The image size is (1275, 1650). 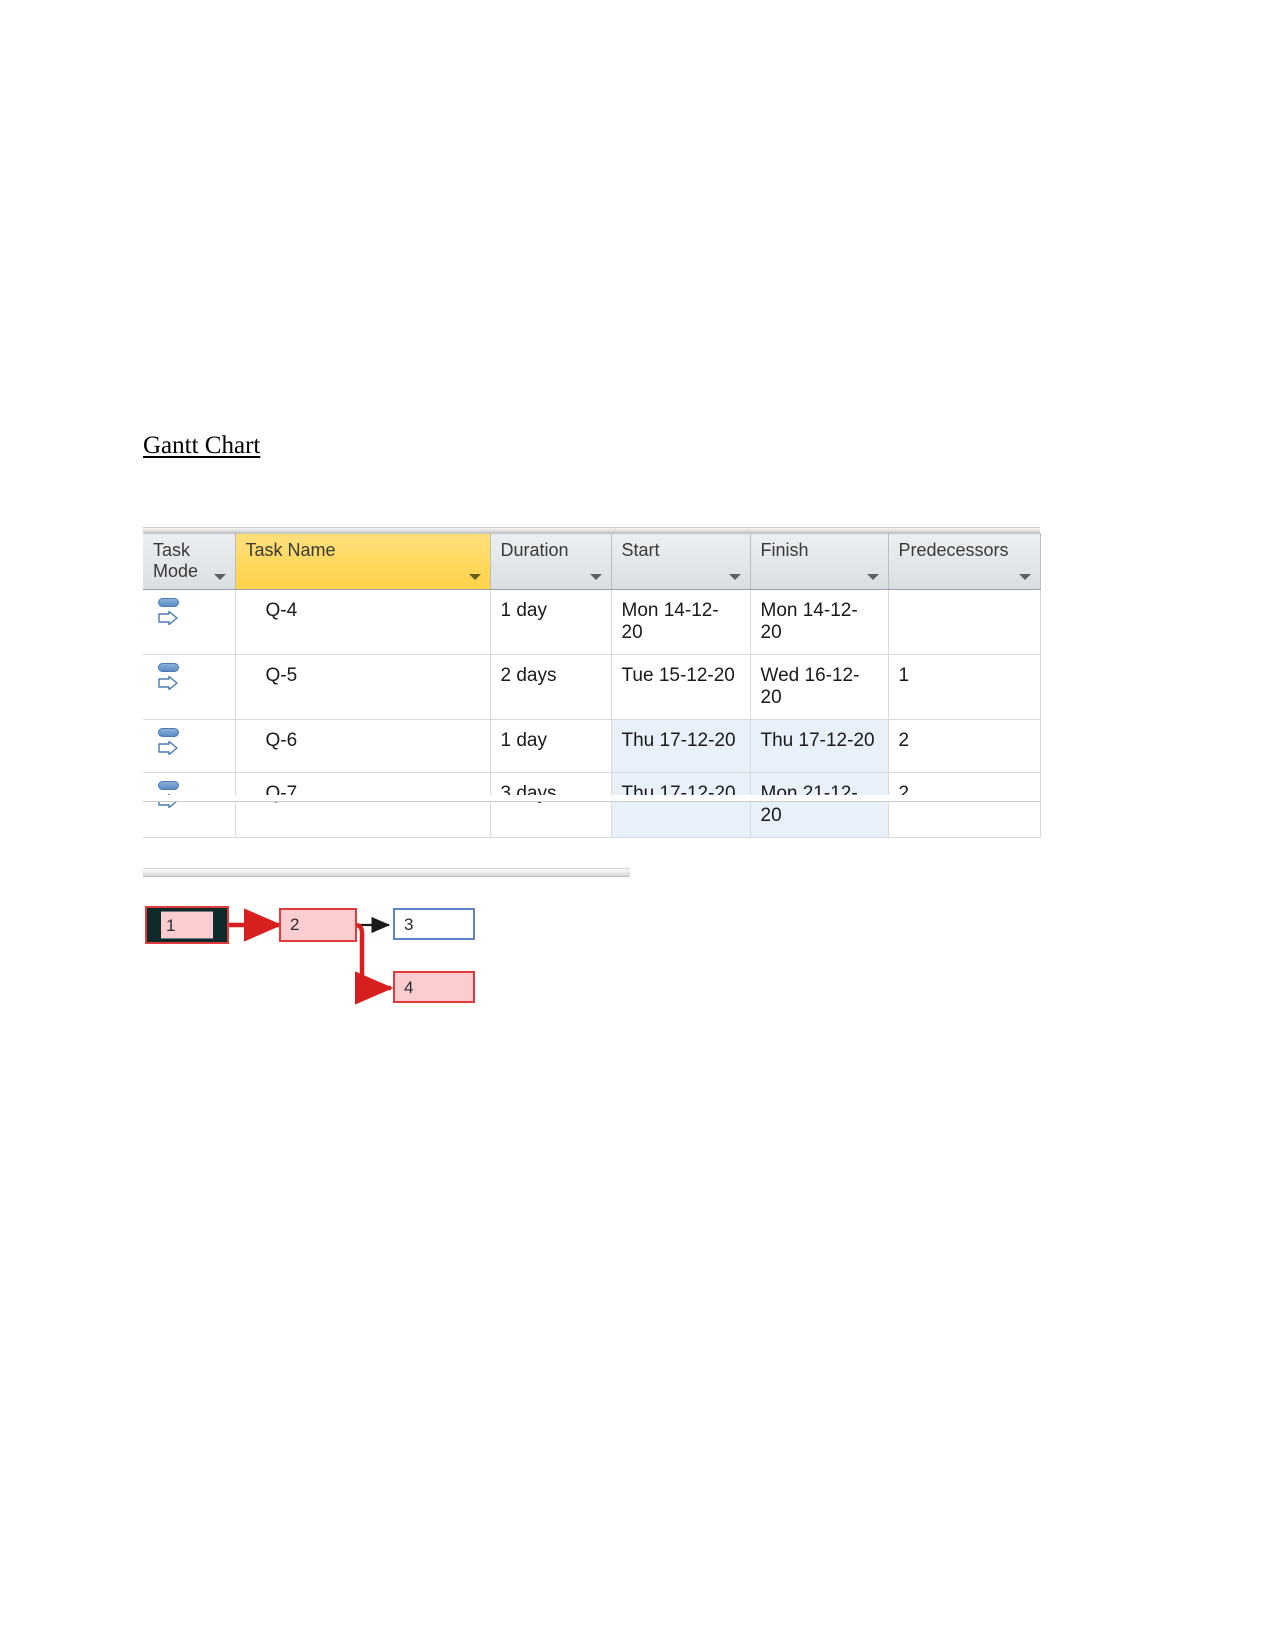 What do you see at coordinates (386, 872) in the screenshot?
I see `network-top-strip` at bounding box center [386, 872].